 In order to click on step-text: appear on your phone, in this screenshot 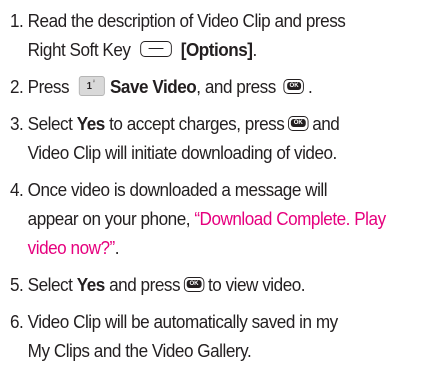, I will do `click(109, 218)`.